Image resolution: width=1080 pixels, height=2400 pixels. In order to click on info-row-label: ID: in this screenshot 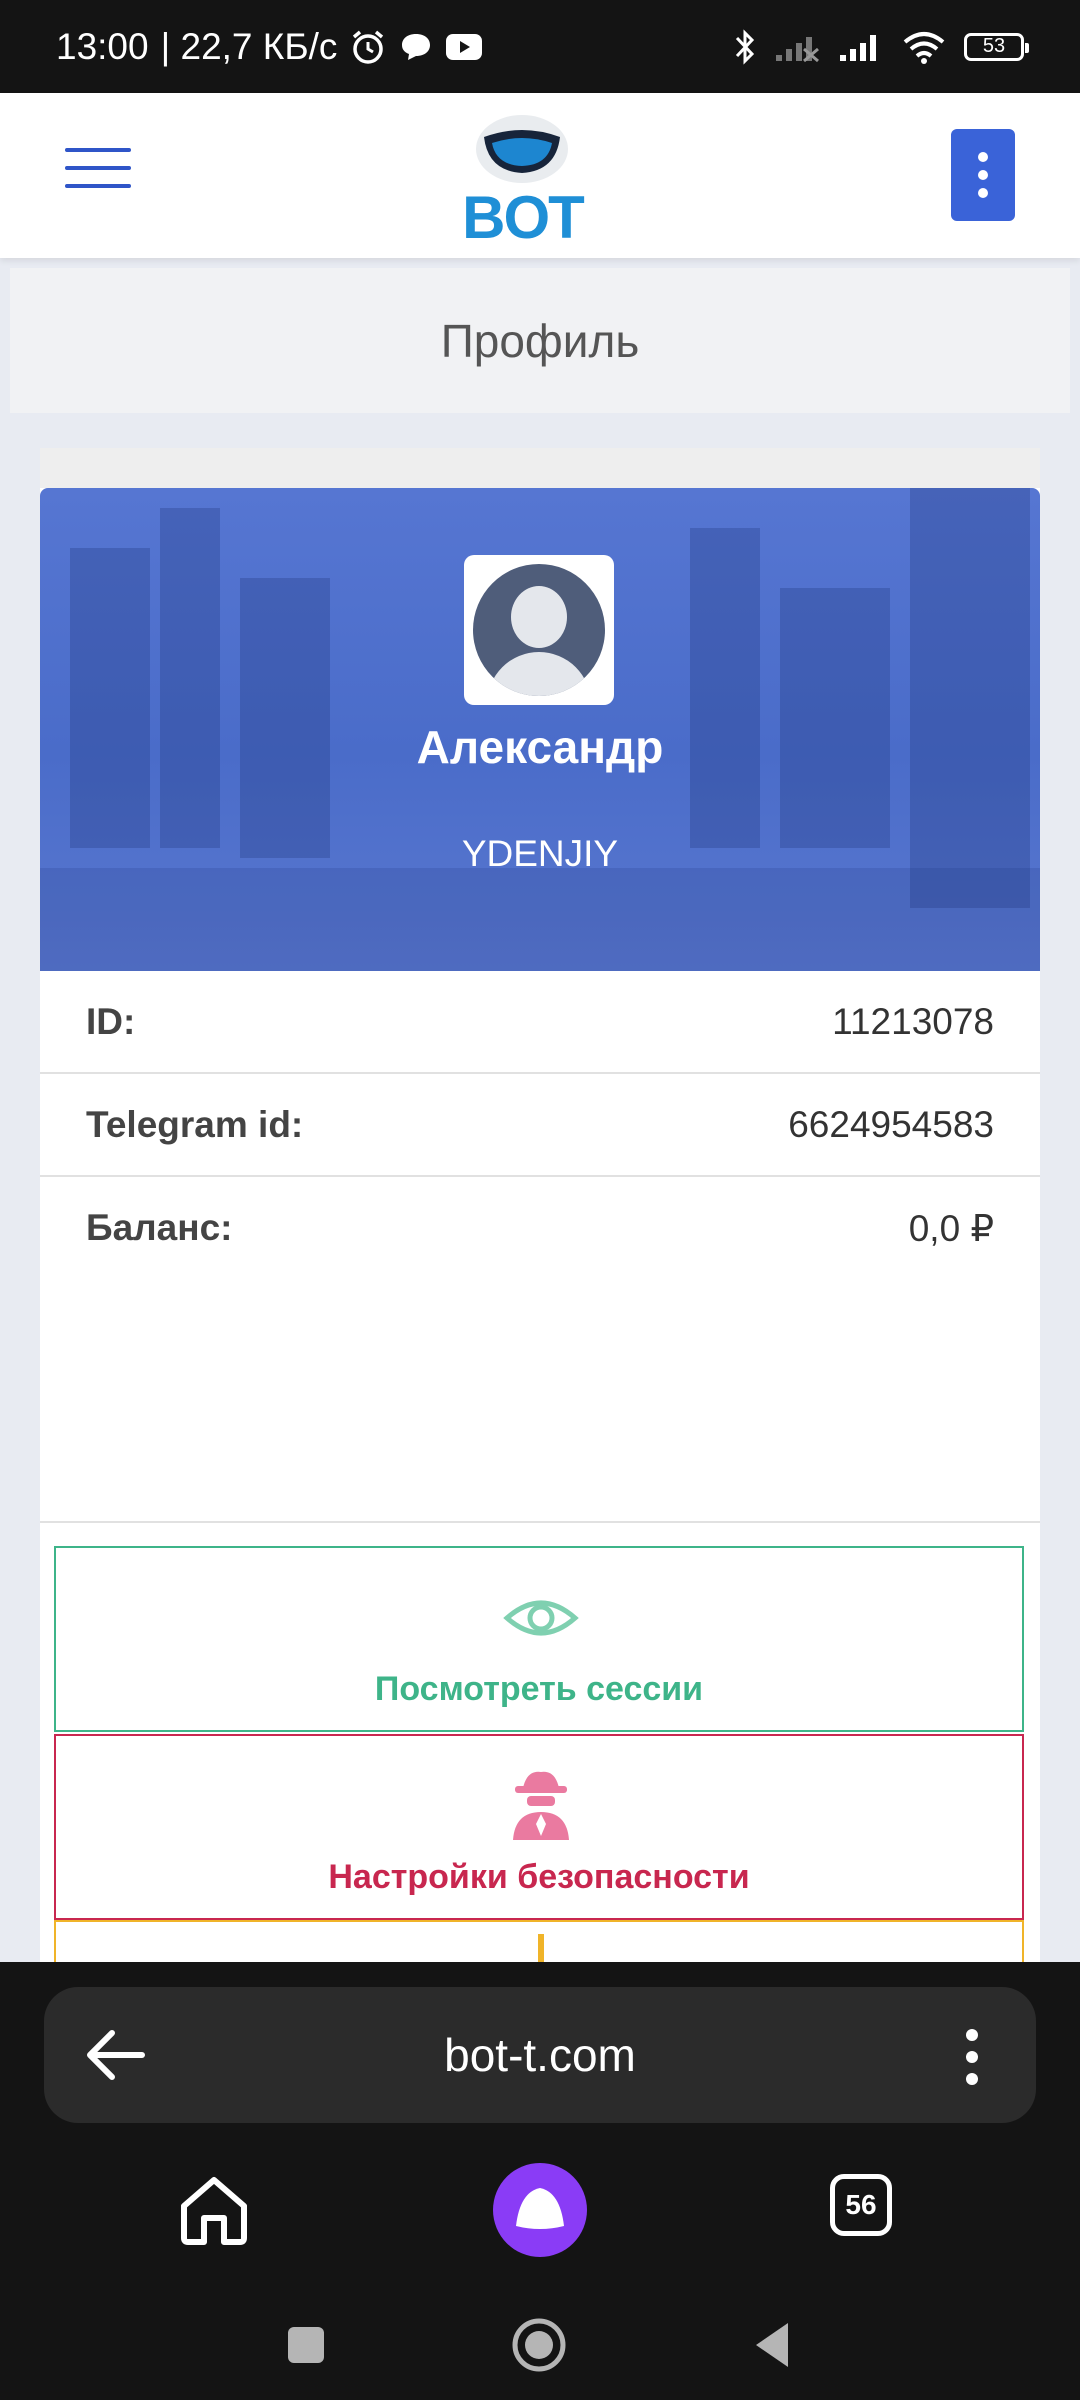, I will do `click(111, 1021)`.